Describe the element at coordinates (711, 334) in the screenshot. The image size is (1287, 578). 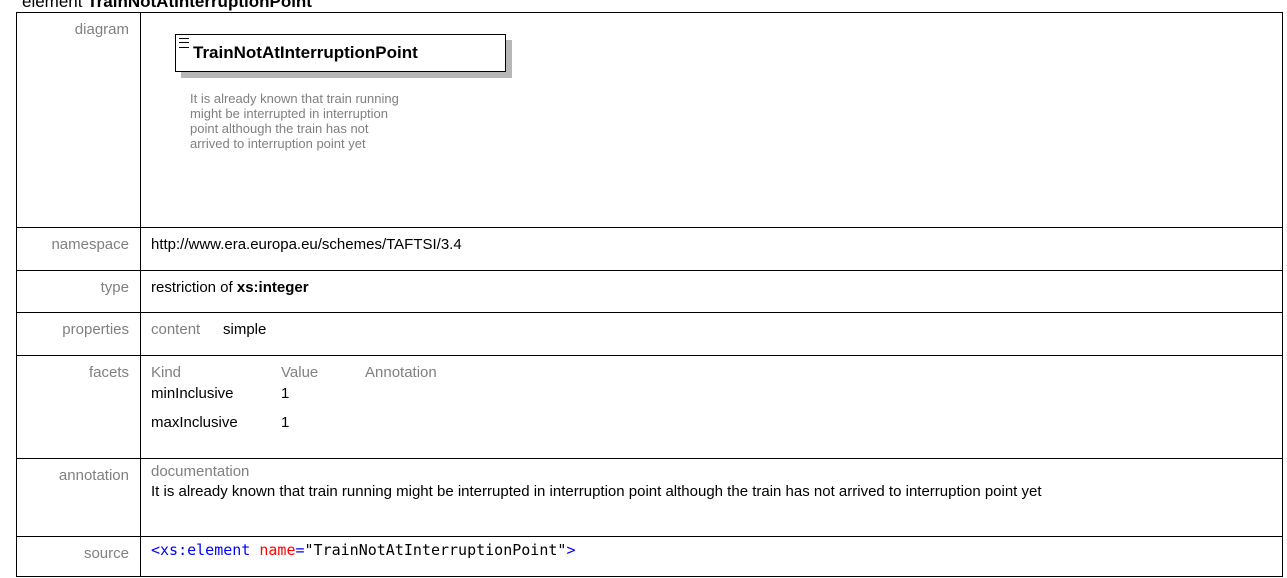
I see `properties-value: content simple` at that location.